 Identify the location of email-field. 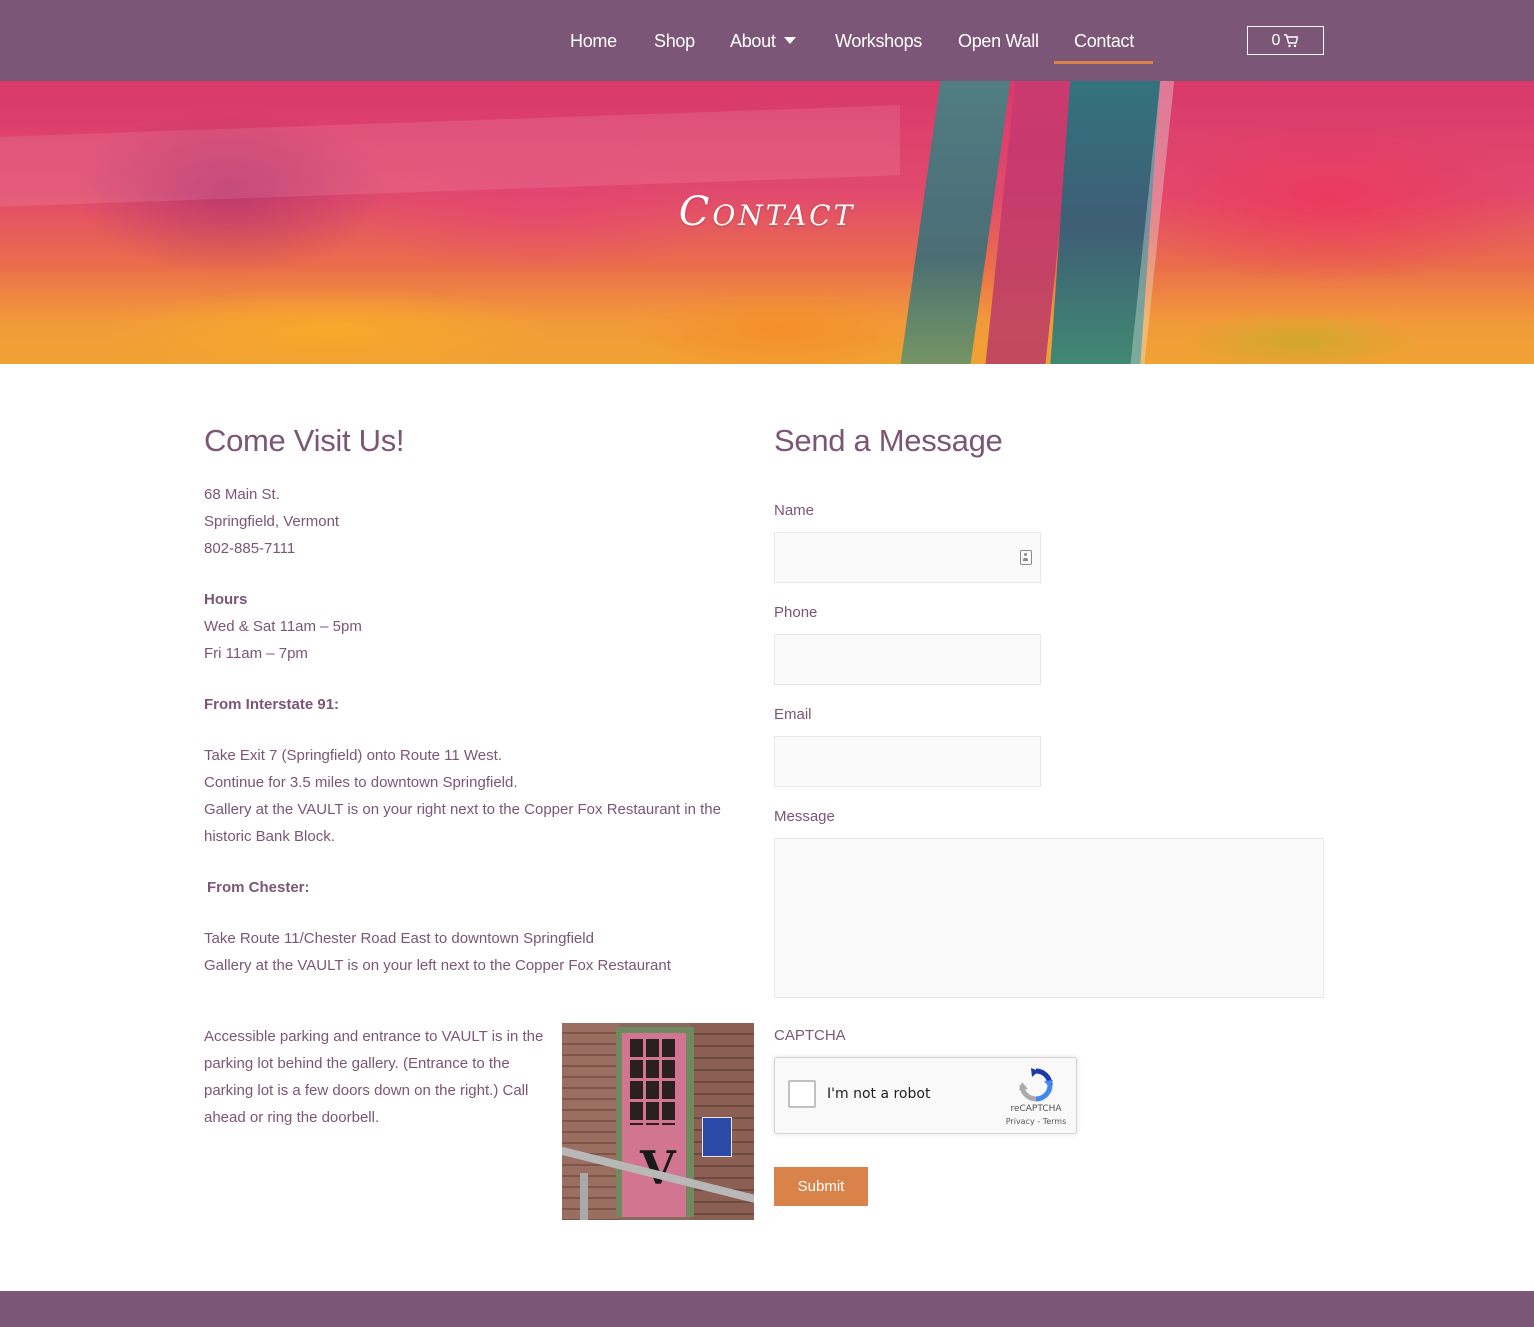
(907, 761).